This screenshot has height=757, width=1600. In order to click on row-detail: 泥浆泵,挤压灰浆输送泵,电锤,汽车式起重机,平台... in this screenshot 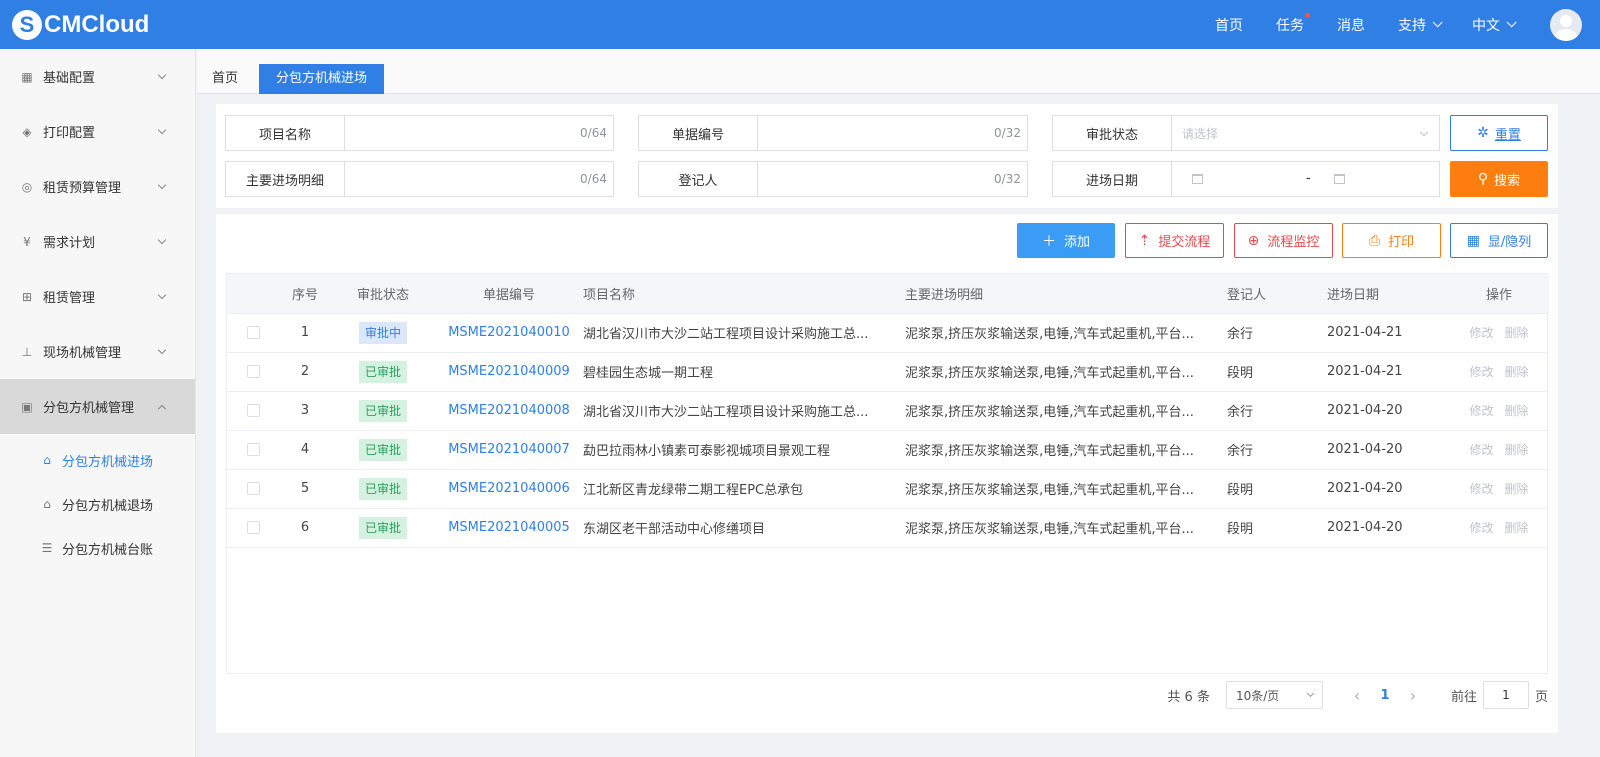, I will do `click(1066, 333)`.